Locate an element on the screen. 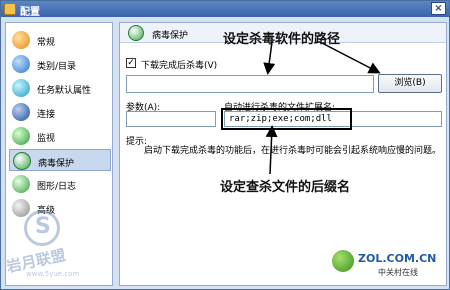 Image resolution: width=450 pixels, height=290 pixels. watermark-url: www.5yue.com is located at coordinates (53, 274).